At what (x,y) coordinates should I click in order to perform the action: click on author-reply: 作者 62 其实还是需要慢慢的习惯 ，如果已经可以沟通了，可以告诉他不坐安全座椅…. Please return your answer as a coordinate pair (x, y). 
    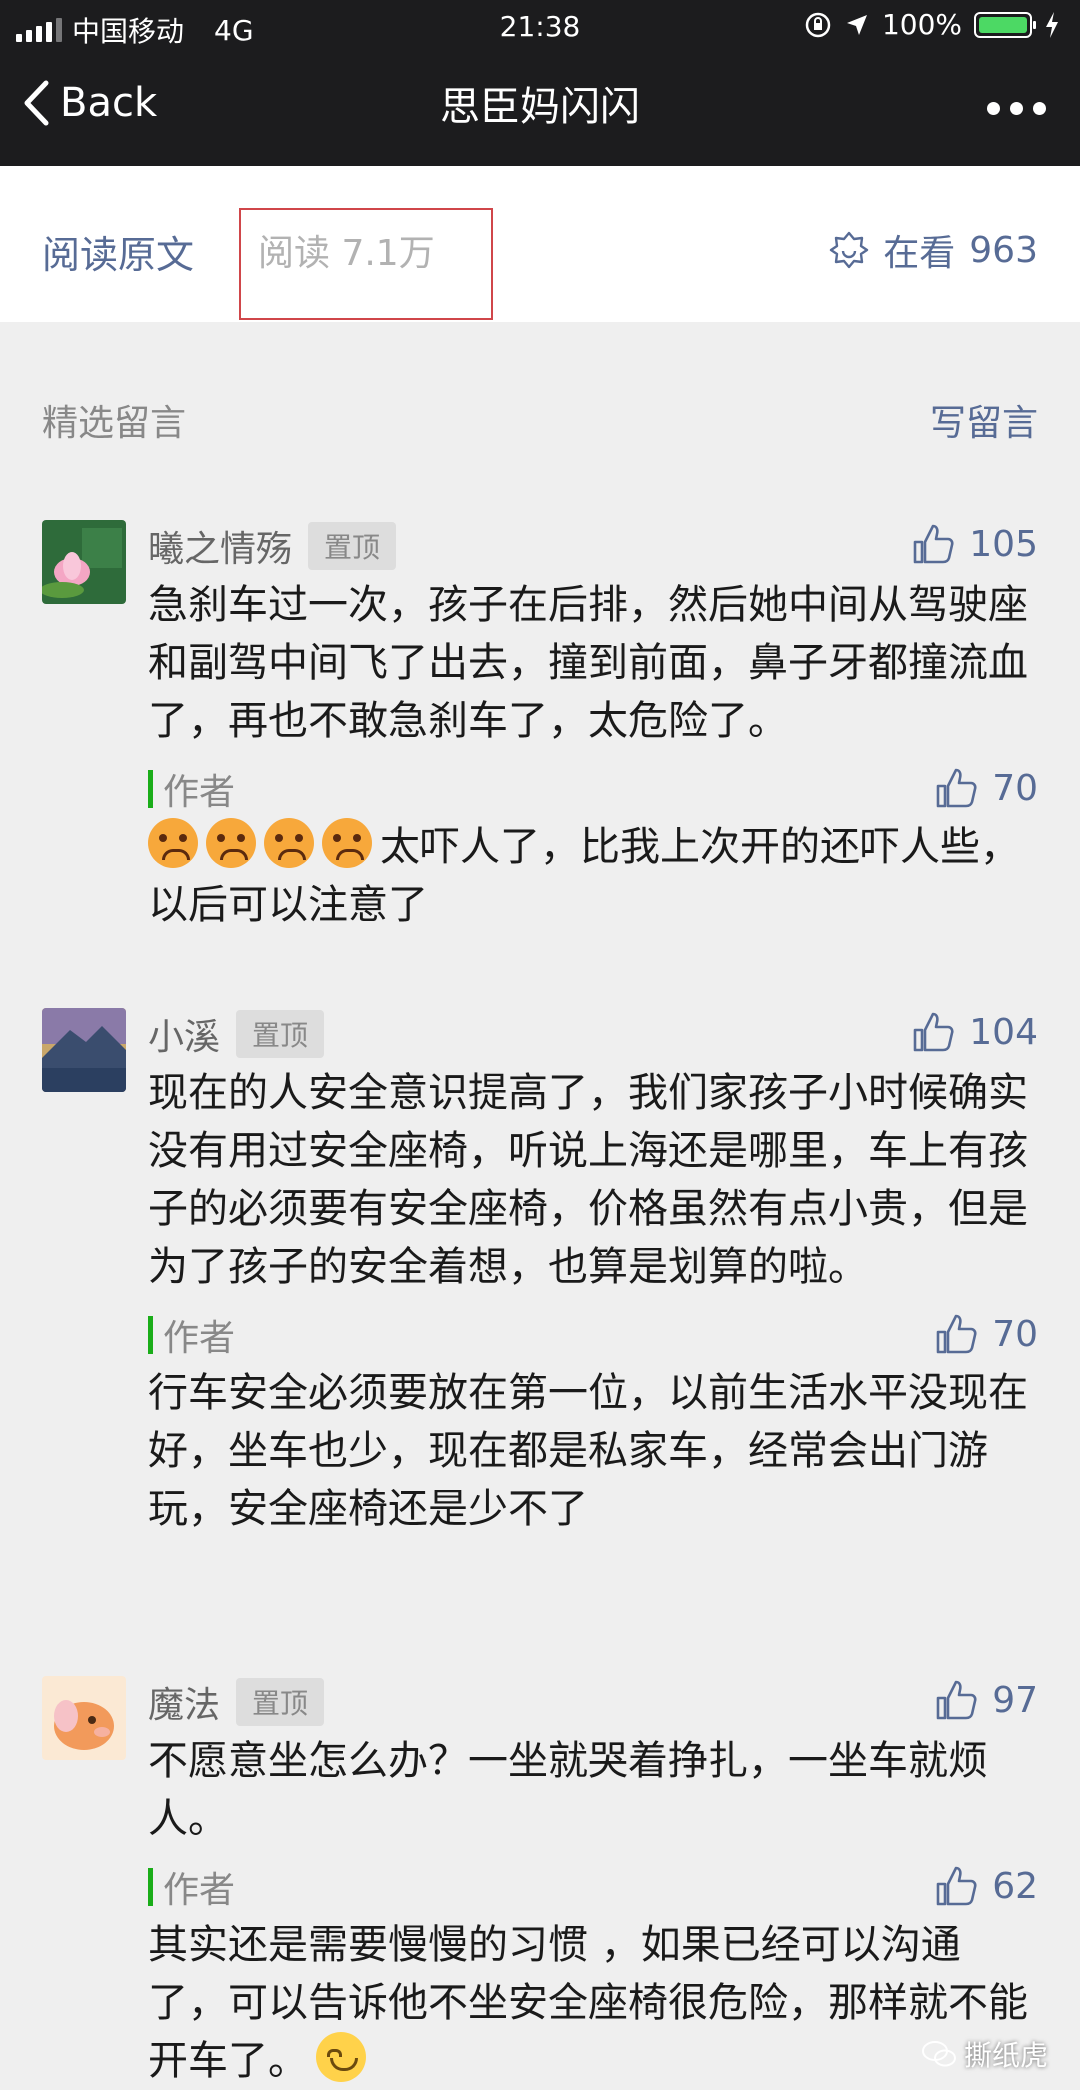
    Looking at the image, I should click on (593, 1976).